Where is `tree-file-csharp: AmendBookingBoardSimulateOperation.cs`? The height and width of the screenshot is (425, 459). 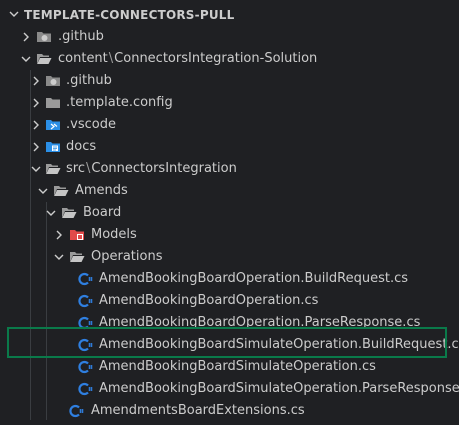 tree-file-csharp: AmendBookingBoardSimulateOperation.cs is located at coordinates (229, 367).